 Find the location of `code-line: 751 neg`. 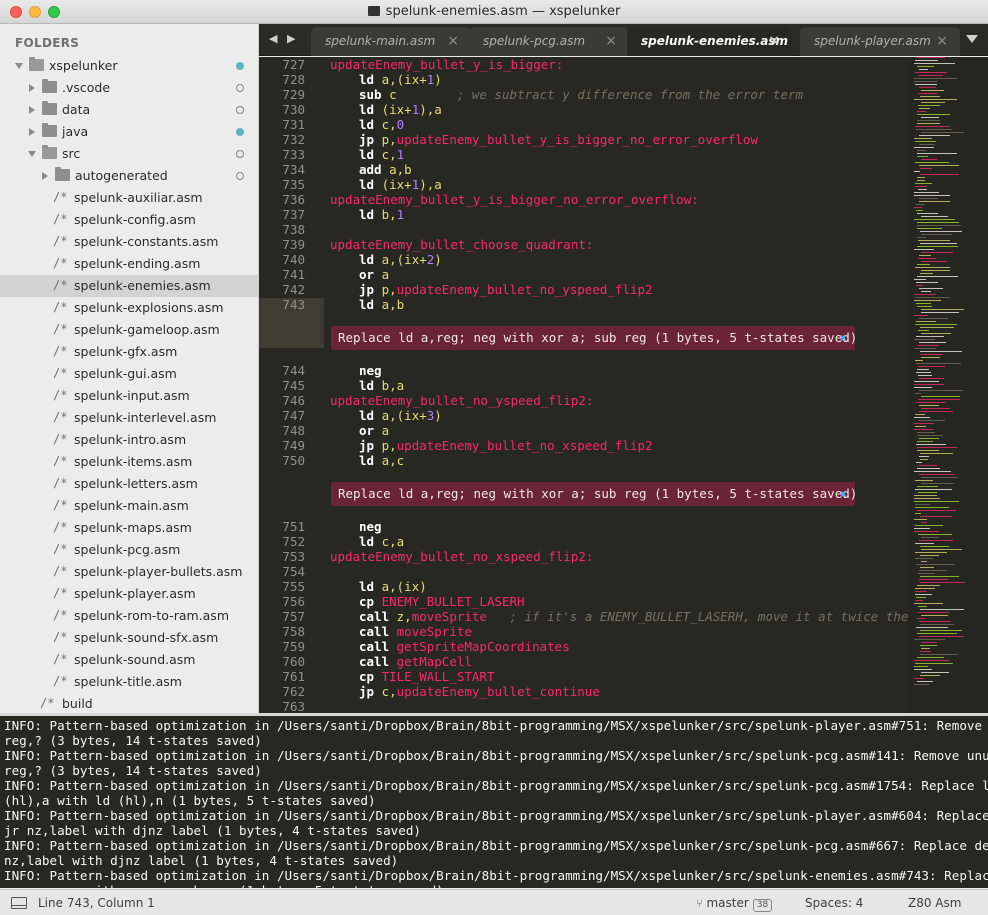

code-line: 751 neg is located at coordinates (586, 526).